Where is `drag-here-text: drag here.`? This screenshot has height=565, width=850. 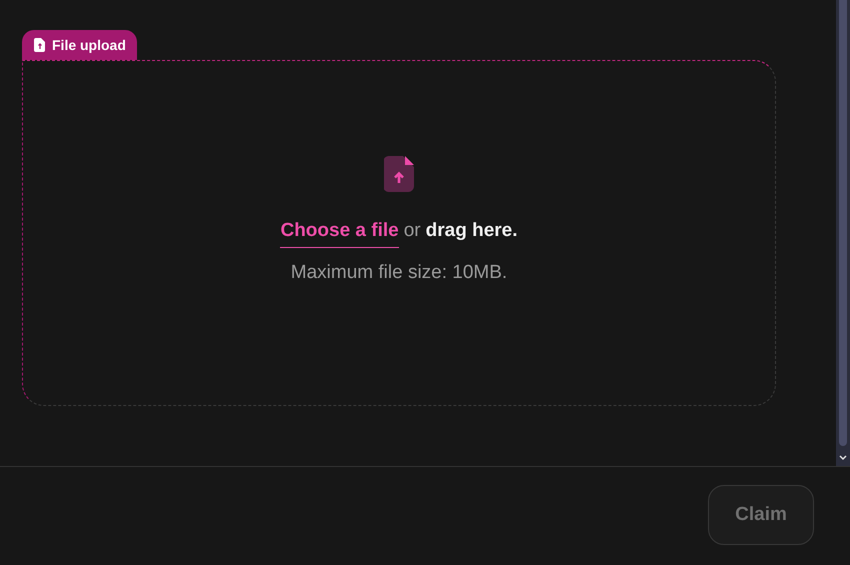 drag-here-text: drag here. is located at coordinates (472, 231).